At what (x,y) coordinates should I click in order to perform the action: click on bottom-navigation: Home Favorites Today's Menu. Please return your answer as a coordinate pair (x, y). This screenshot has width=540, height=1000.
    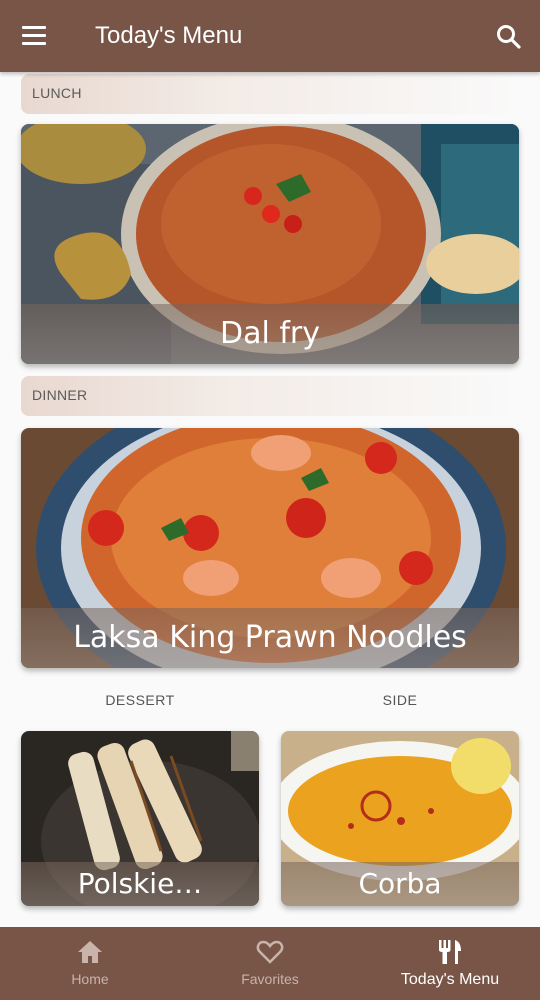
    Looking at the image, I should click on (270, 963).